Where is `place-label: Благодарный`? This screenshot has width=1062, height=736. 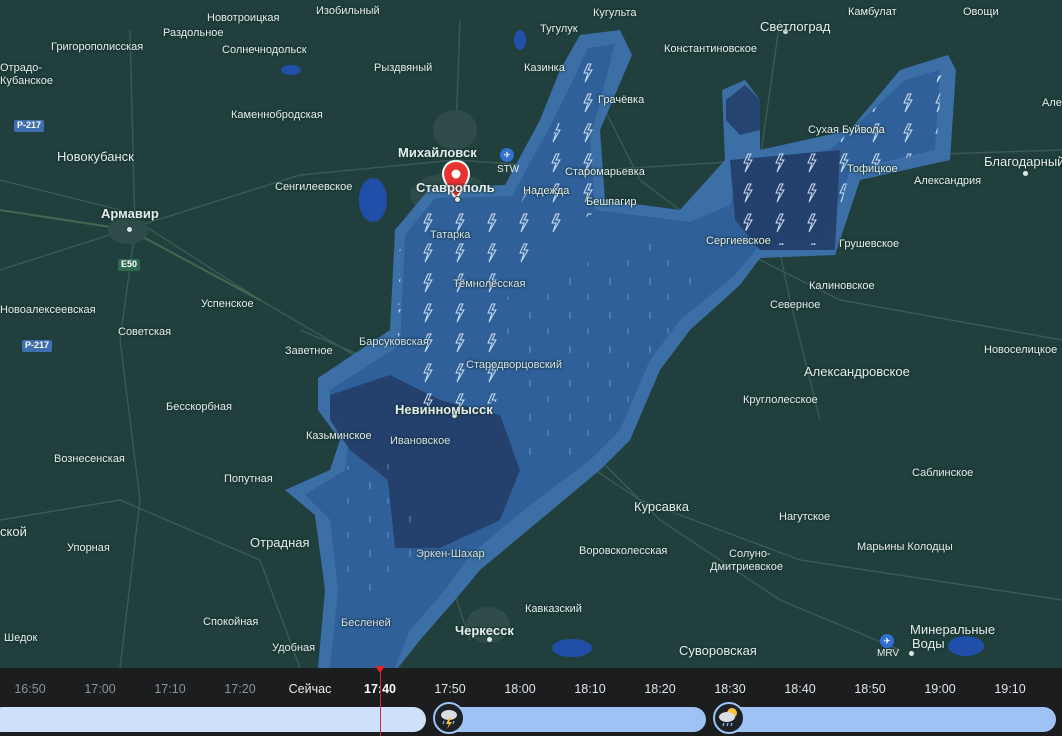 place-label: Благодарный is located at coordinates (1023, 161).